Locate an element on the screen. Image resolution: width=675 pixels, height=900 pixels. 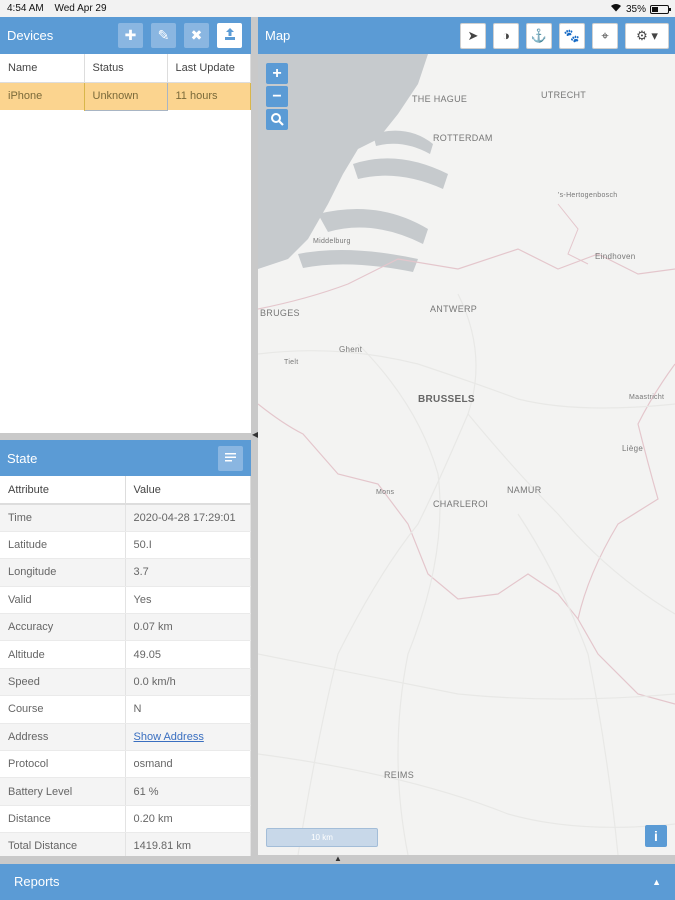
attribute-cell: Valid is located at coordinates (63, 600).